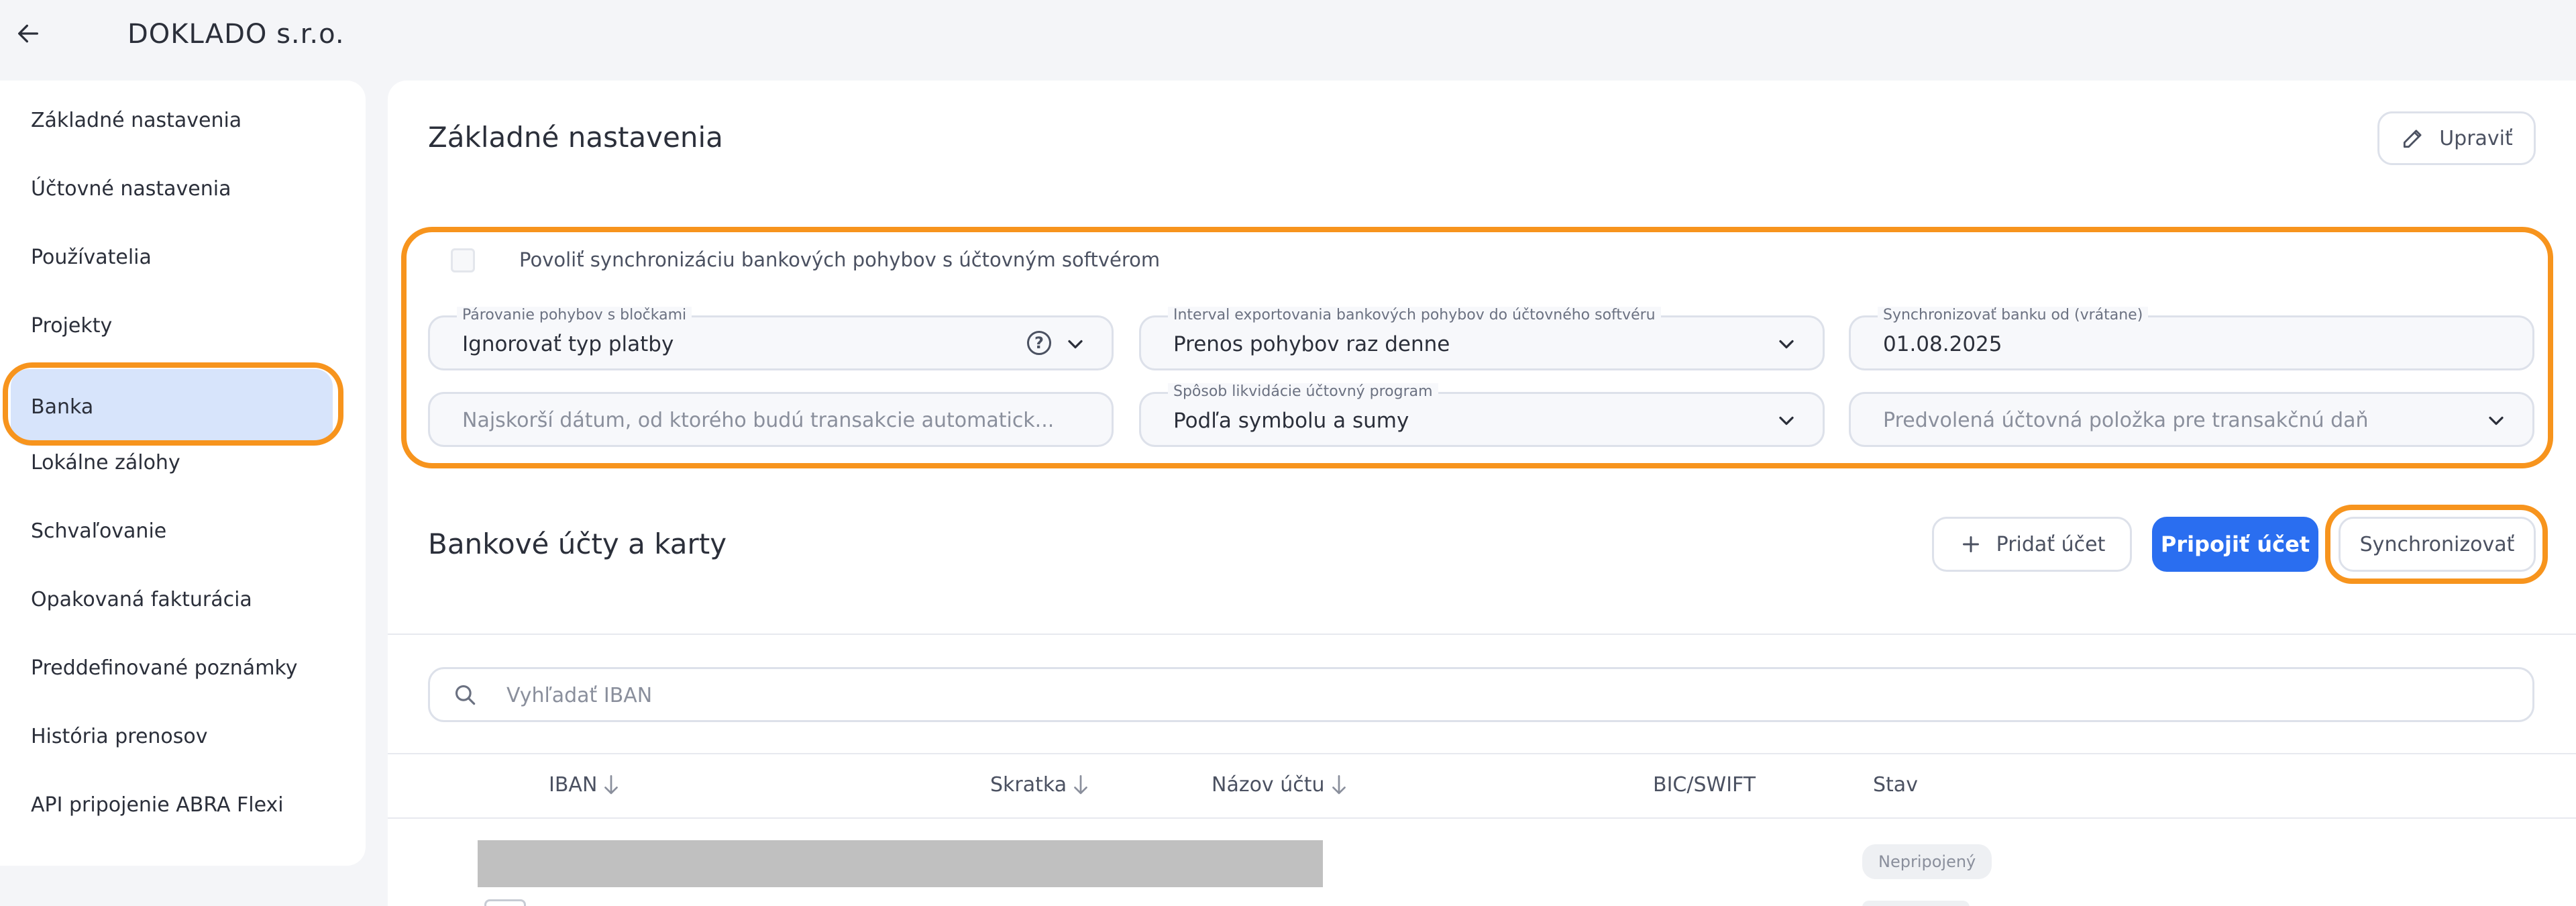 Image resolution: width=2576 pixels, height=906 pixels. I want to click on column-label-shortcut: Skratka, so click(1028, 785).